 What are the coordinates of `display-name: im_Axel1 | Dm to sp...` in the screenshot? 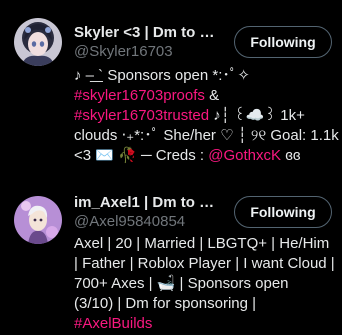 It's located at (146, 202).